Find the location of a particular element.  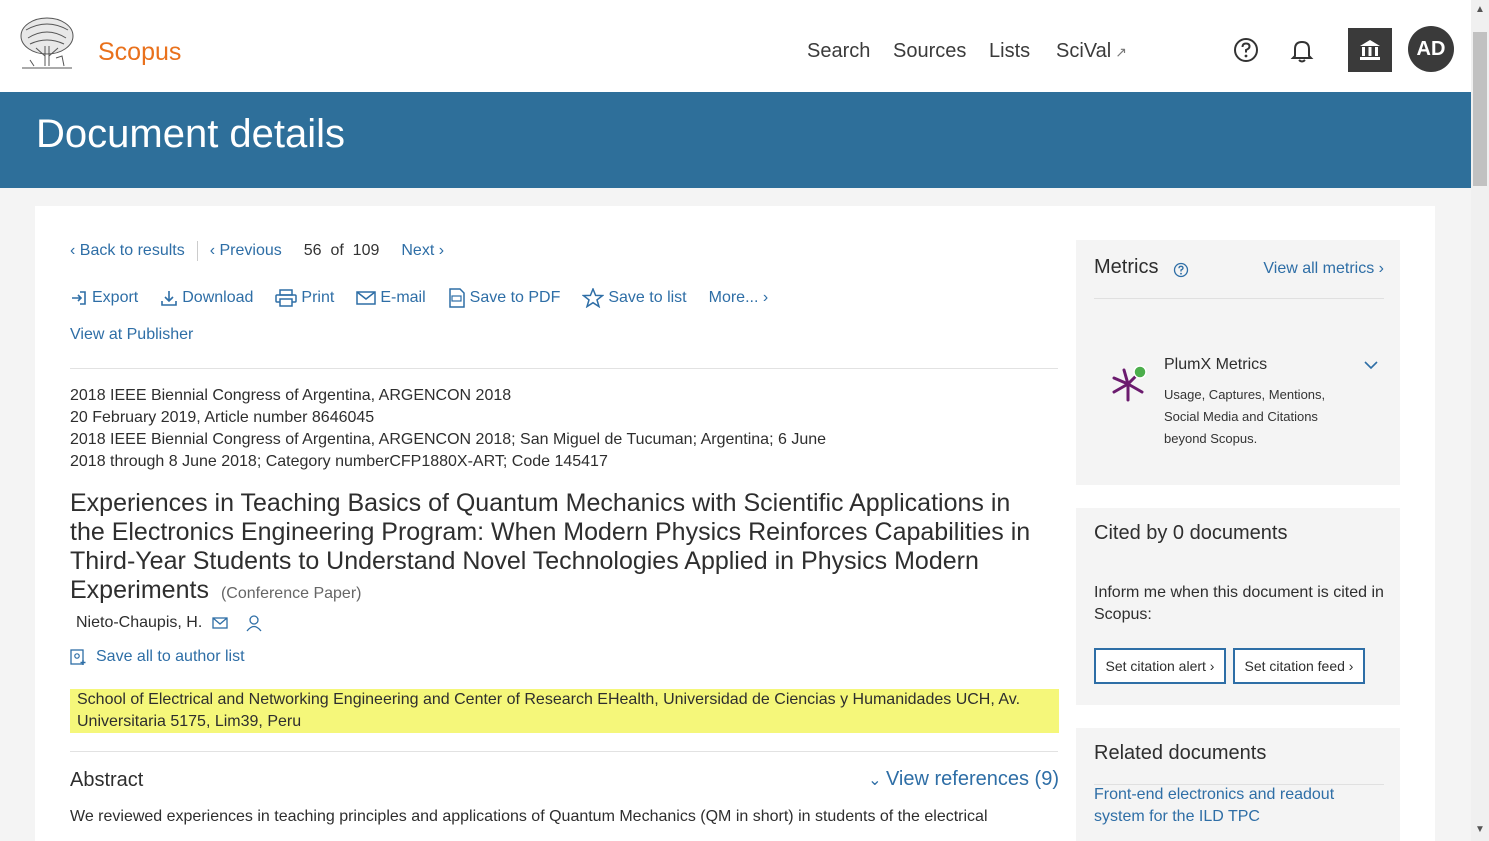

institution-button is located at coordinates (1370, 50).